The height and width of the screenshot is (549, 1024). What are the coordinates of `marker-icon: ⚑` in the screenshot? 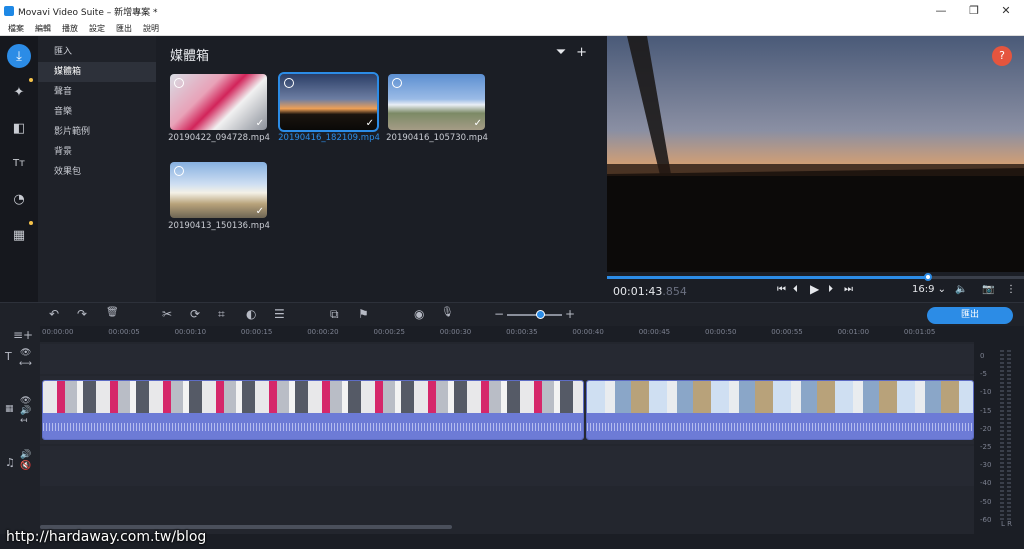 It's located at (363, 314).